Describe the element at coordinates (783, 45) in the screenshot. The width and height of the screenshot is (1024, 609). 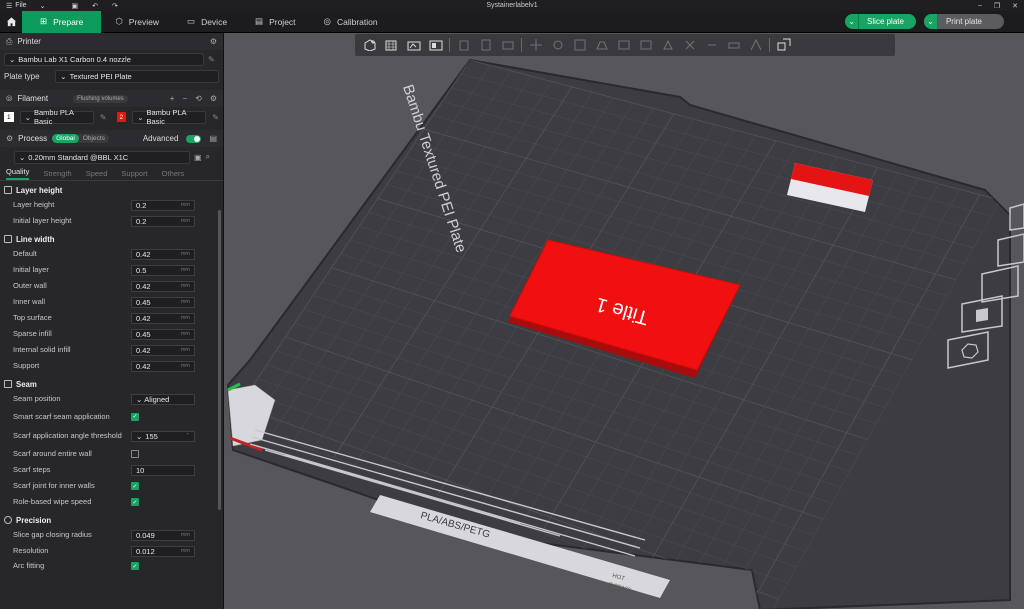
I see `variable-layer-icon` at that location.